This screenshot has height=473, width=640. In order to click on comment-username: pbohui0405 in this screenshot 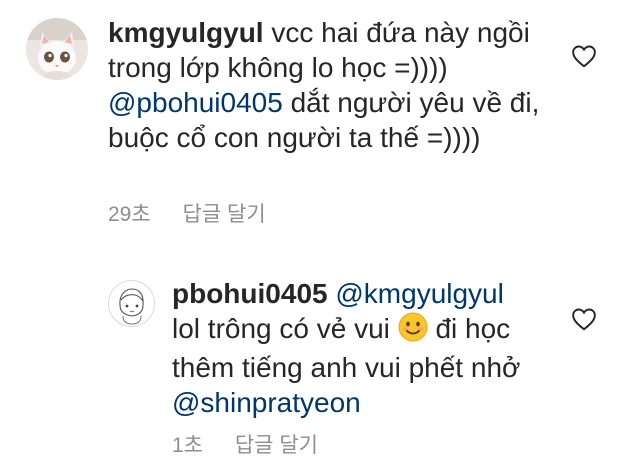, I will do `click(250, 293)`.